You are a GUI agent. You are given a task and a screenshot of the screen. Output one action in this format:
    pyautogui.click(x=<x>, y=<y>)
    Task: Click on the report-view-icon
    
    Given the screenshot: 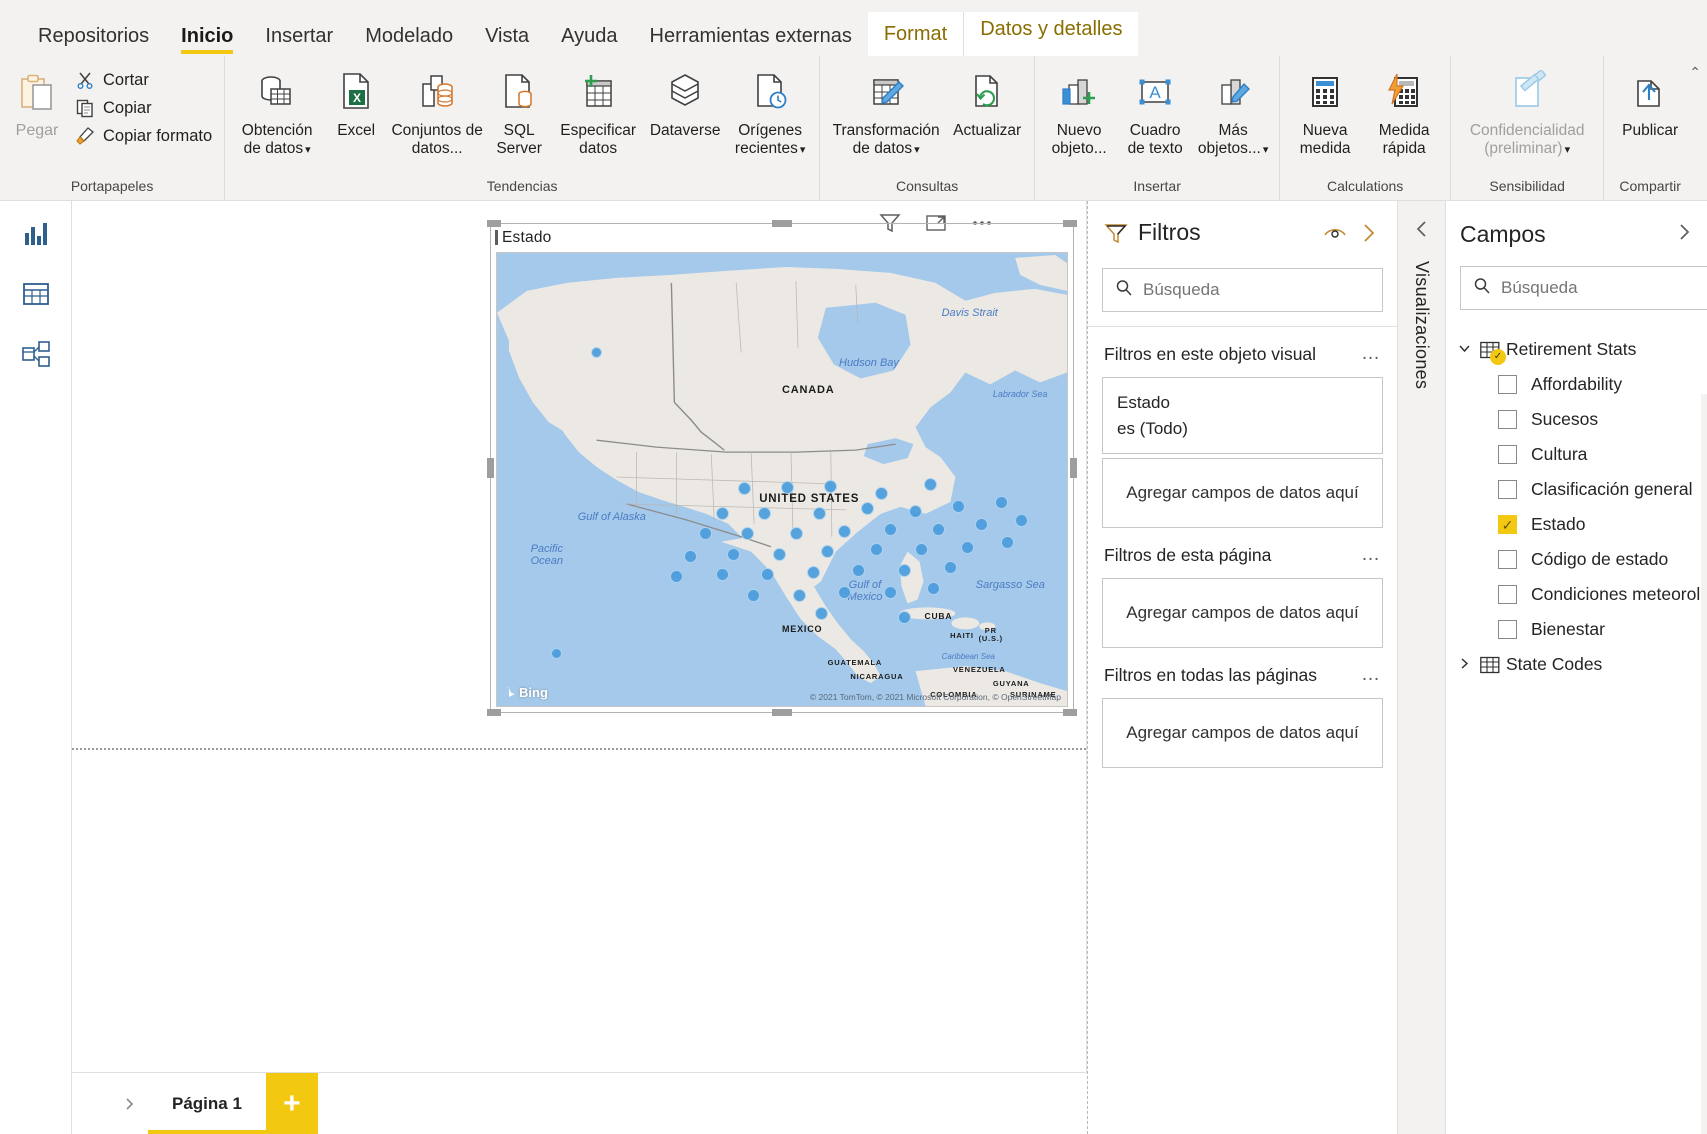 What is the action you would take?
    pyautogui.click(x=36, y=234)
    